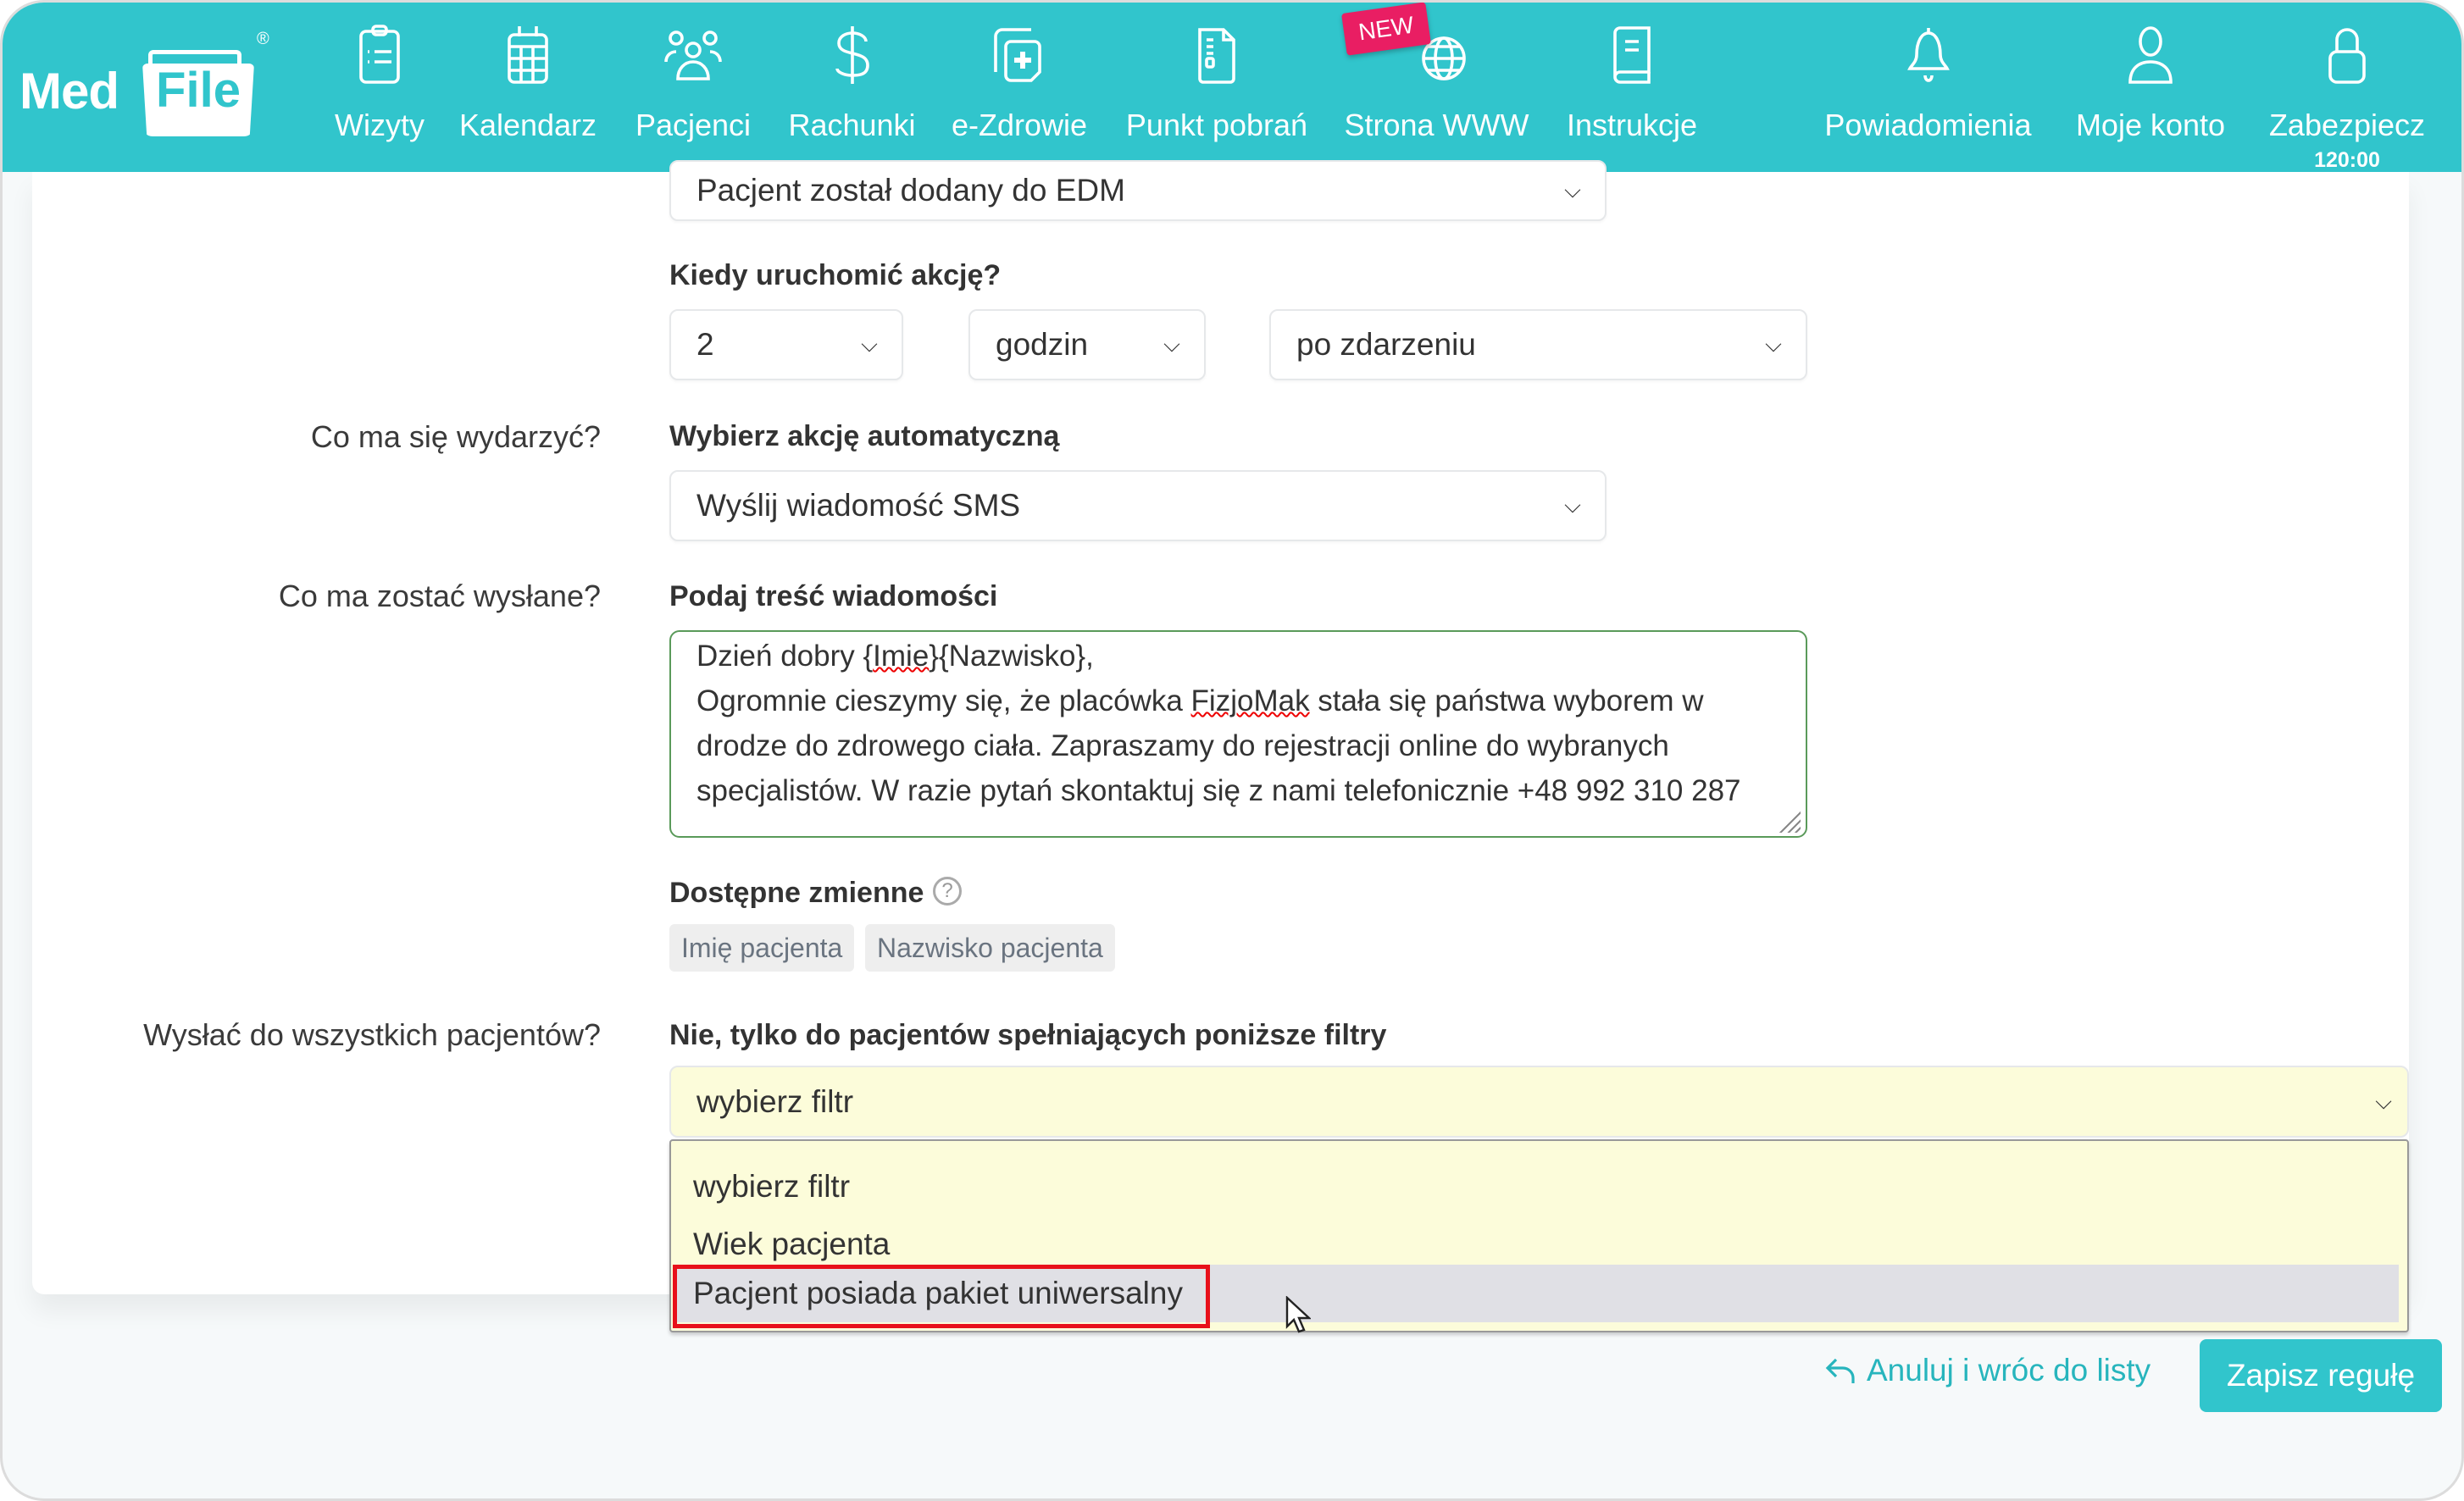 This screenshot has height=1501, width=2464. I want to click on select-value: Wyślij wiadomość SMS, so click(858, 506).